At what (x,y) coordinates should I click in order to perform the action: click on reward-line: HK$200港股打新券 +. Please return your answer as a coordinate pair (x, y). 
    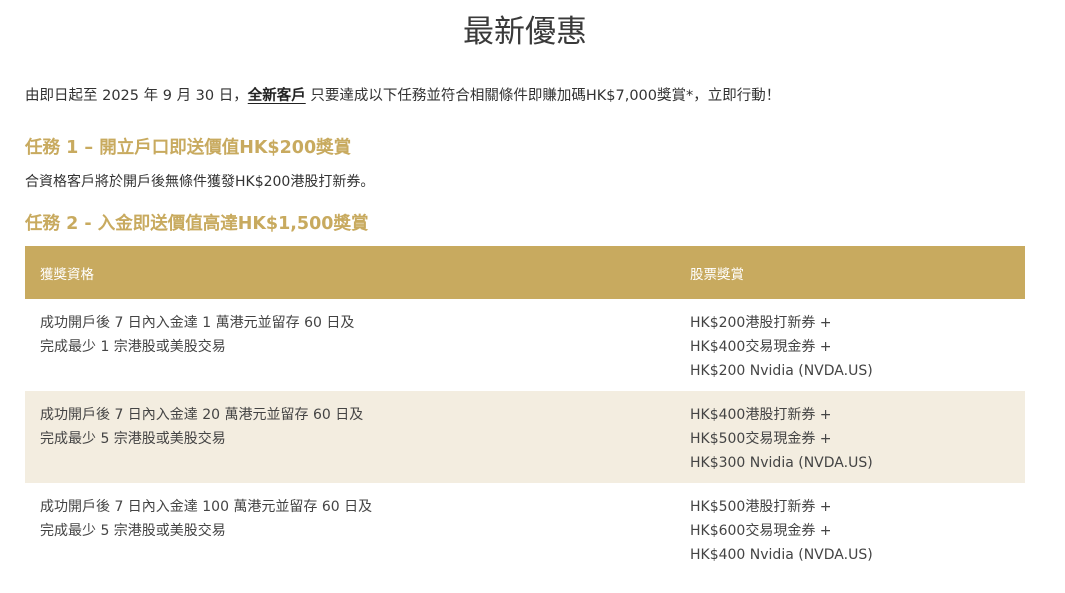
    Looking at the image, I should click on (761, 323).